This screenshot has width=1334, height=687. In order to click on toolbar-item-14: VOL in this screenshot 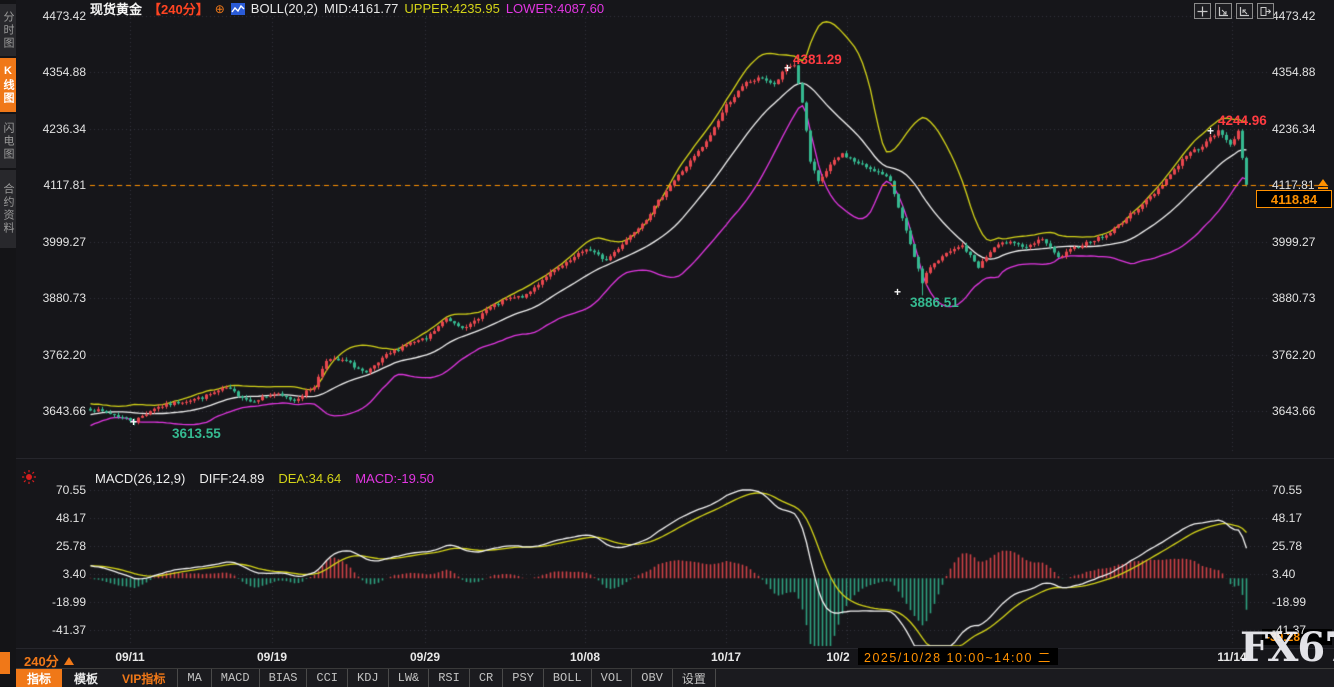, I will do `click(611, 678)`.